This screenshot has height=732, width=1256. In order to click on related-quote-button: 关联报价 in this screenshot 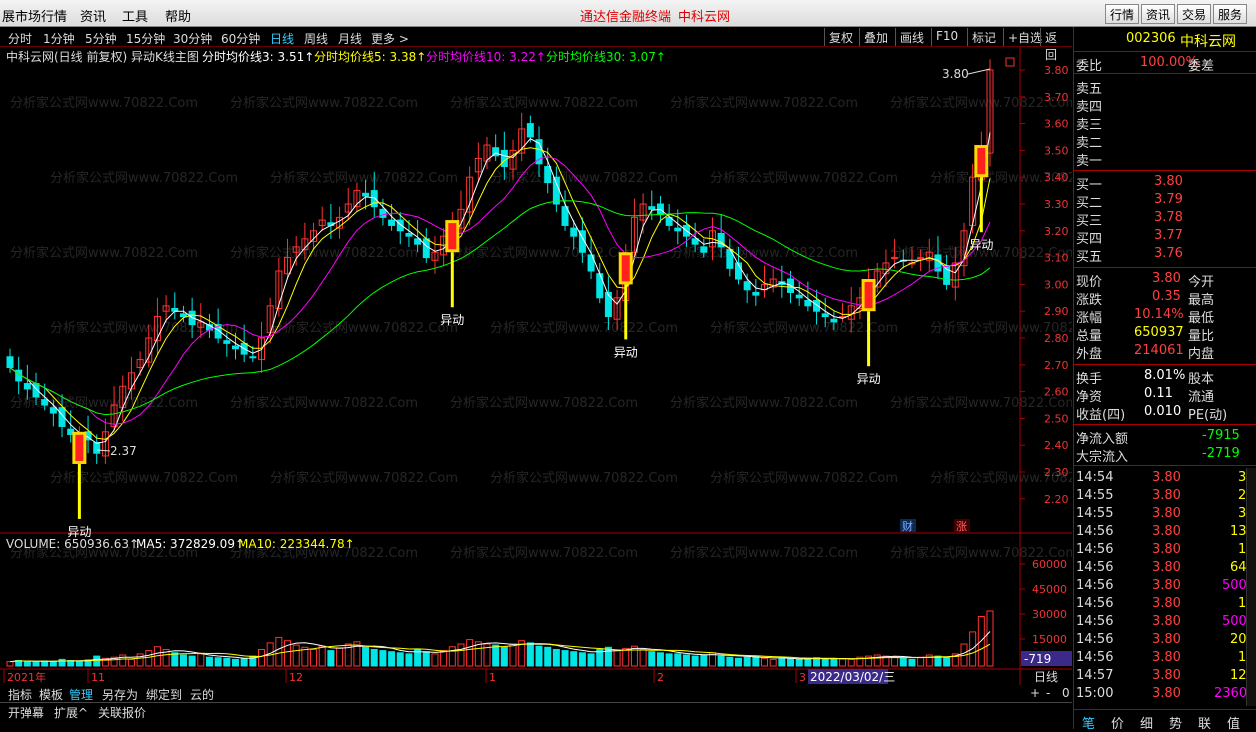, I will do `click(122, 712)`.